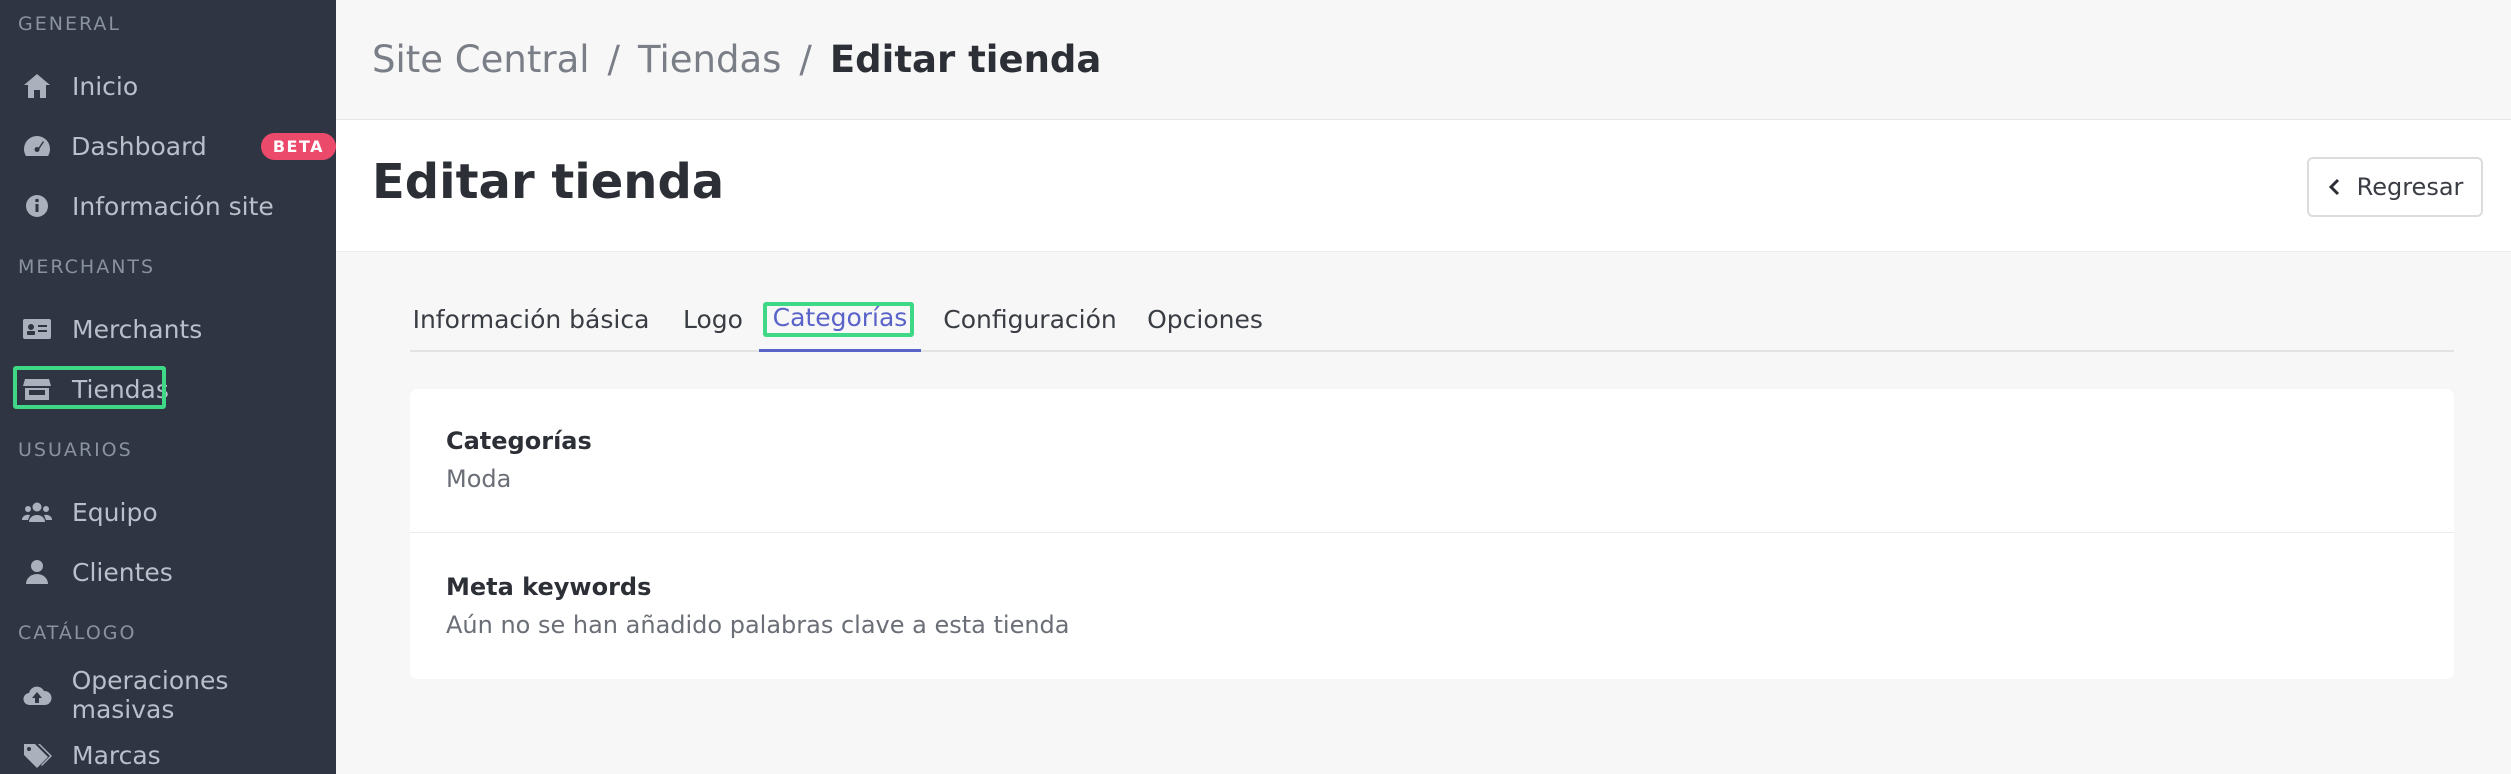 Image resolution: width=2511 pixels, height=774 pixels. What do you see at coordinates (965, 59) in the screenshot?
I see `breadcrumb-current: Editar tienda` at bounding box center [965, 59].